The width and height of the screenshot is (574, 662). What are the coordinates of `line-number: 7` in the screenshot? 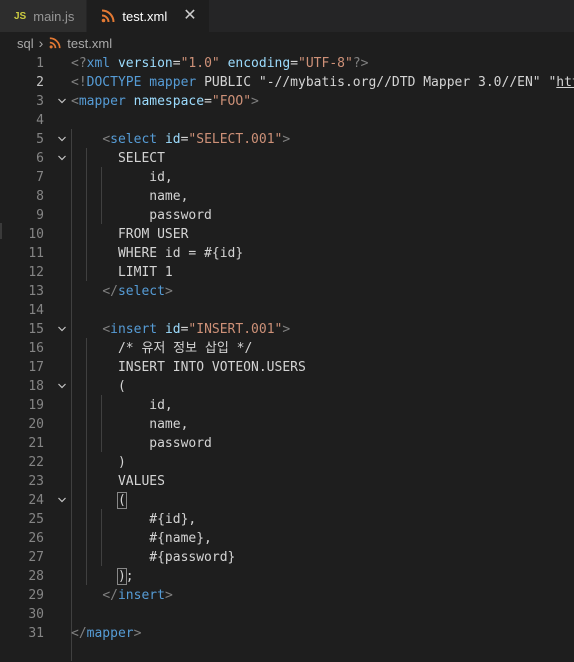 It's located at (40, 177).